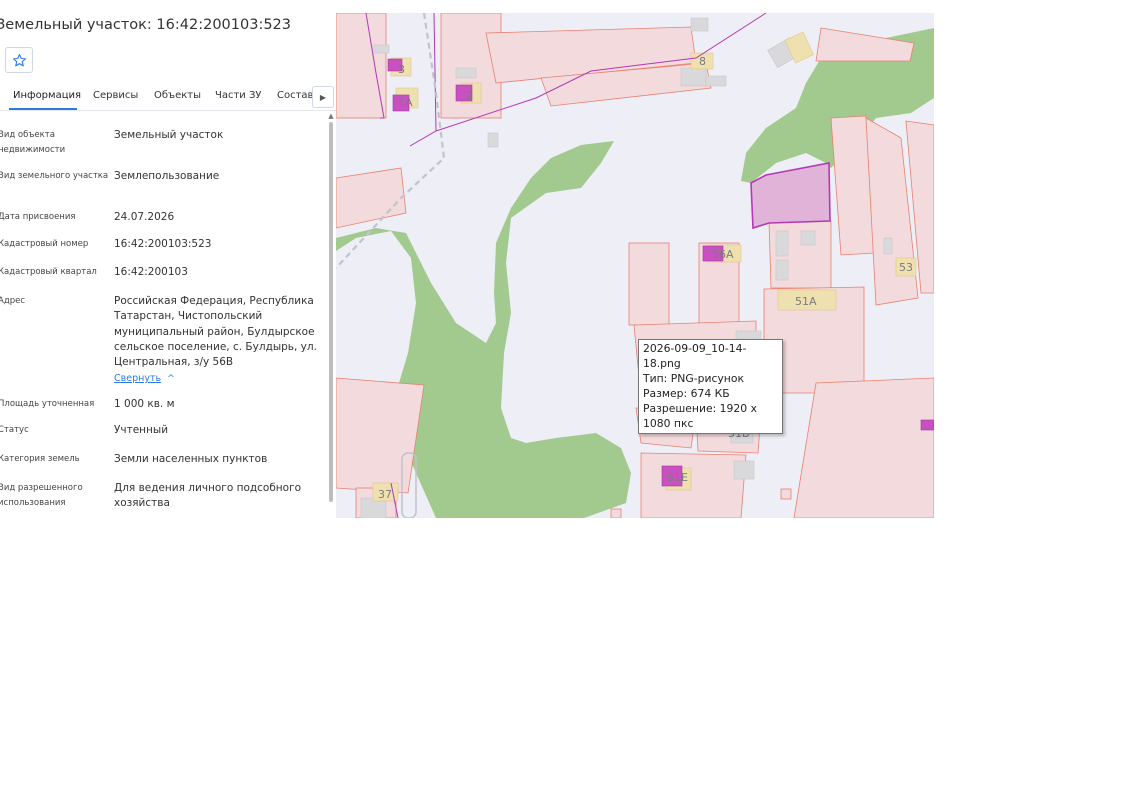 The height and width of the screenshot is (793, 1122). Describe the element at coordinates (405, 102) in the screenshot. I see `map-label: 1А` at that location.